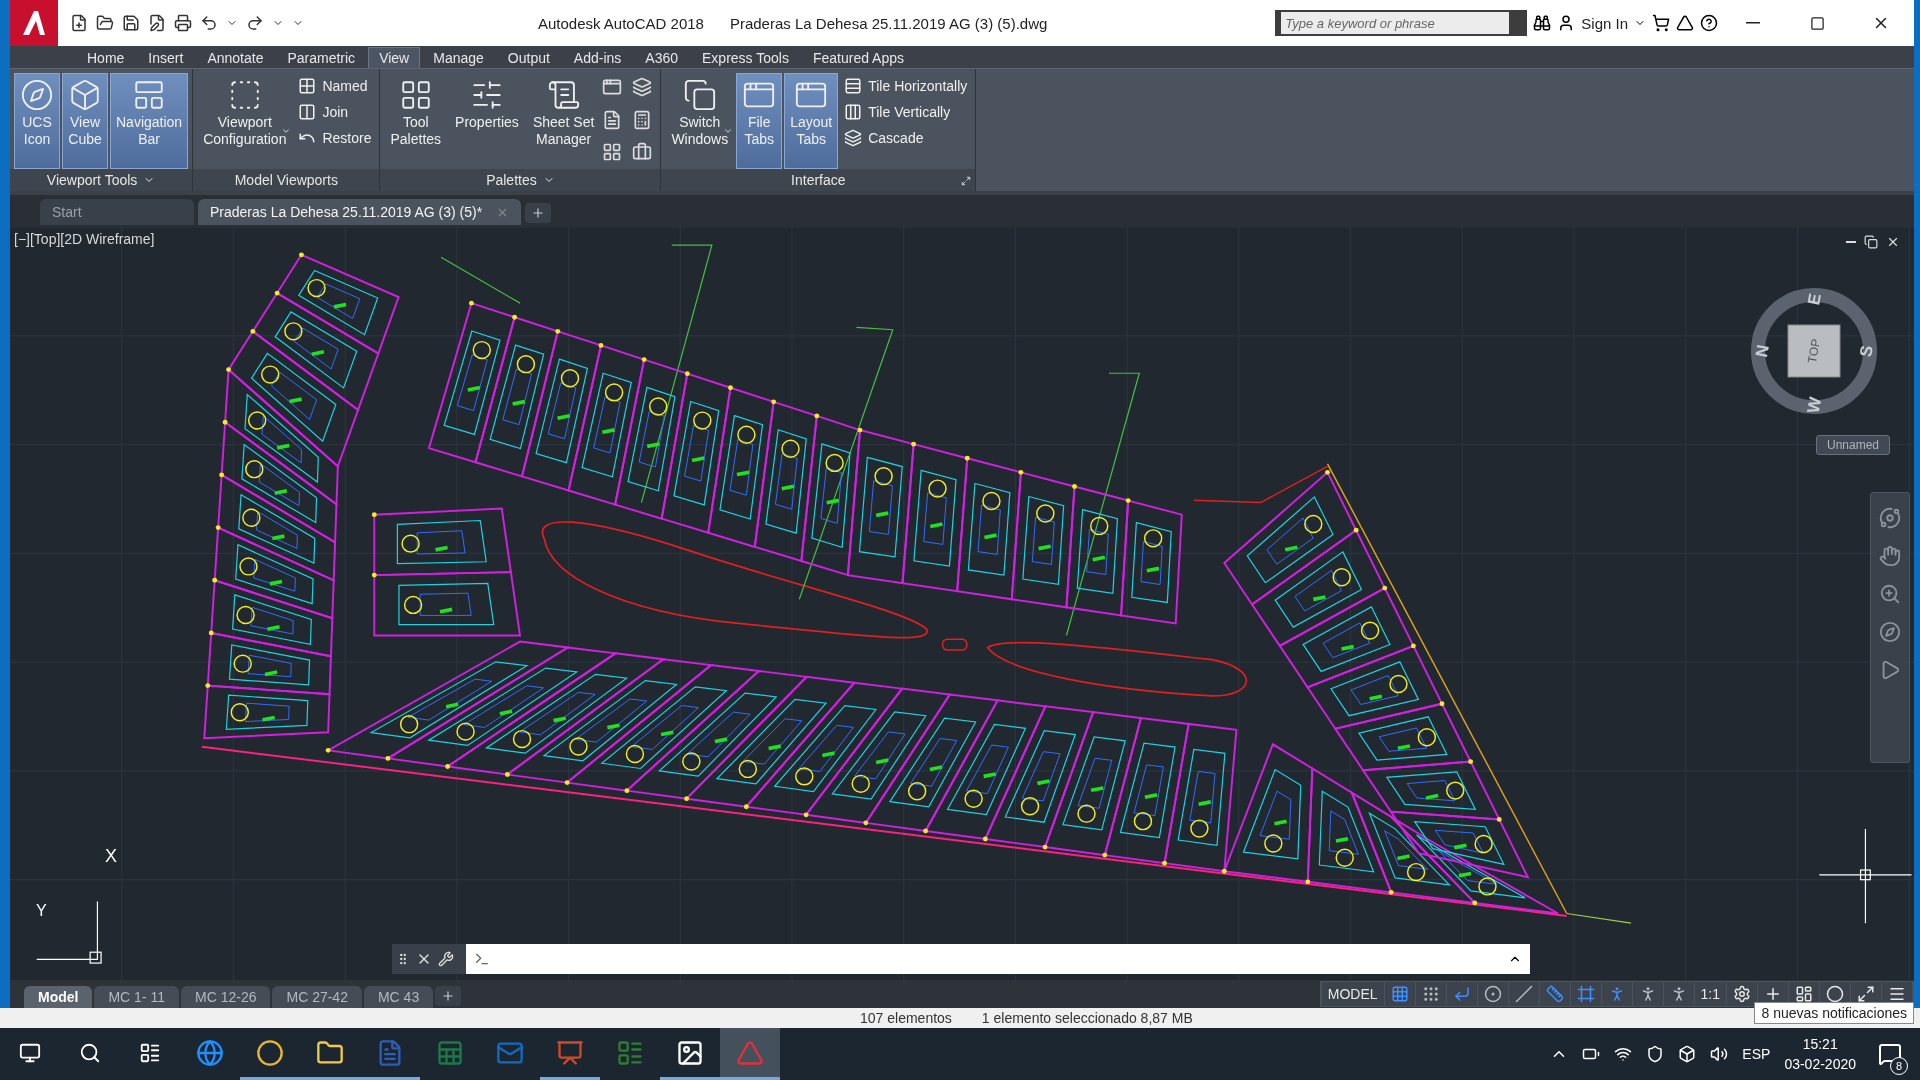  Describe the element at coordinates (1492, 994) in the screenshot. I see `polar-icon` at that location.